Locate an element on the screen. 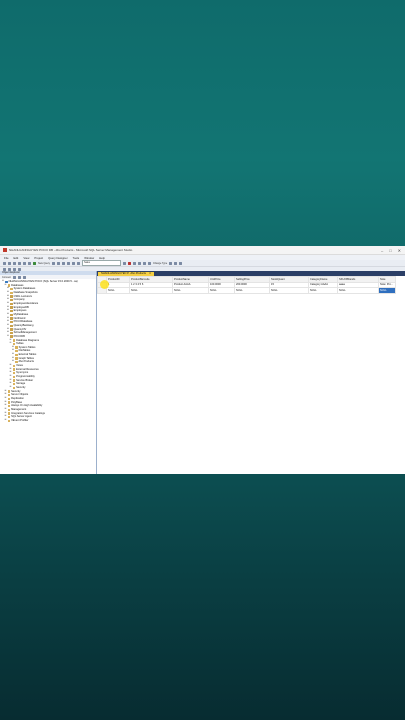 This screenshot has width=405, height=720. close-button: ✕ is located at coordinates (399, 250).